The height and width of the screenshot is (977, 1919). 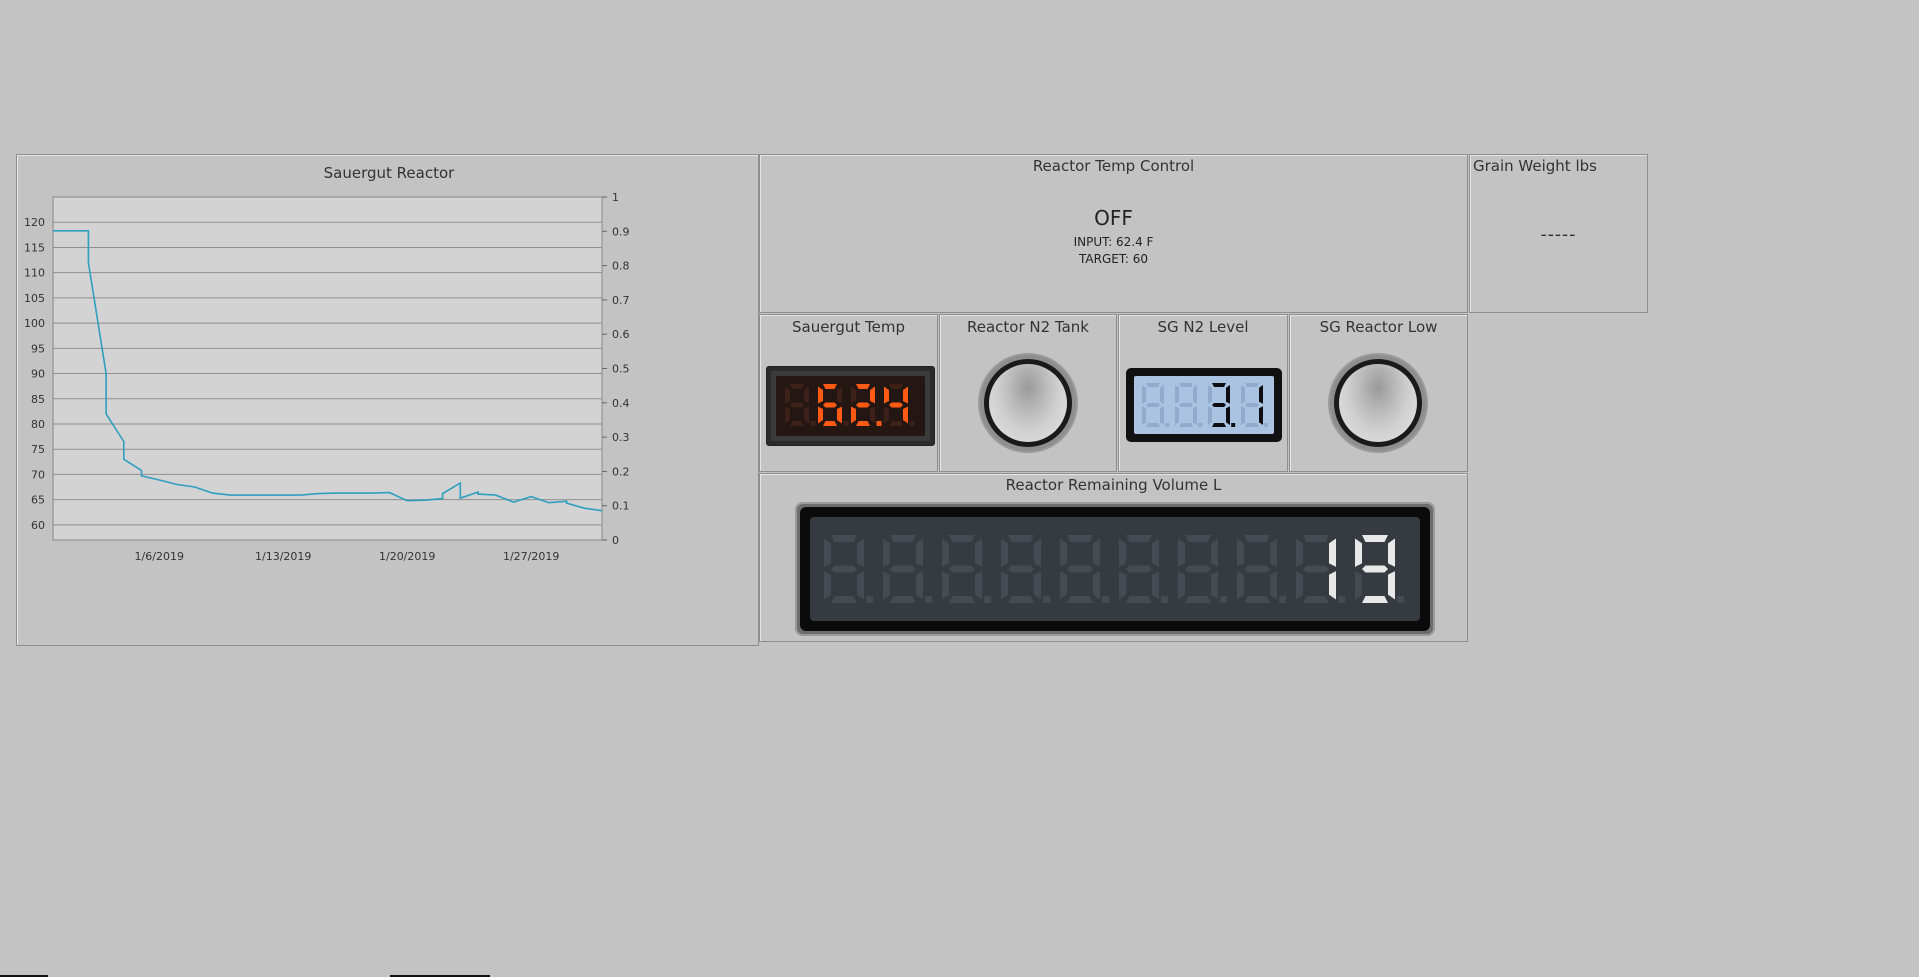 I want to click on y2-tick-label: 0.5, so click(x=621, y=369).